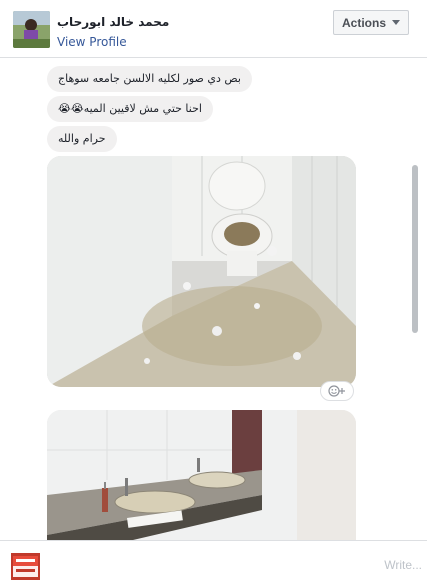  I want to click on actions-dropdown-button: Actions, so click(371, 22).